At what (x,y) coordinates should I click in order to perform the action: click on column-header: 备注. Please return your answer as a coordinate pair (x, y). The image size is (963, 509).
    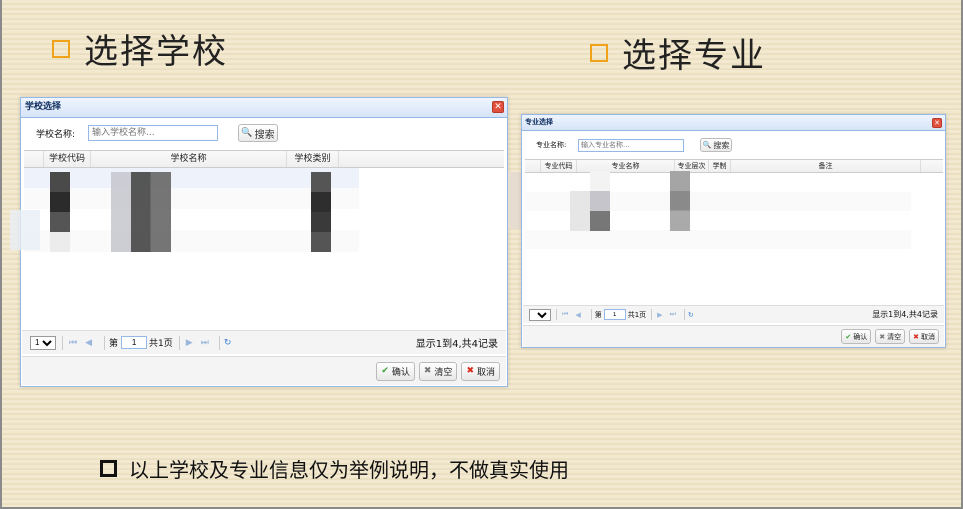
    Looking at the image, I should click on (826, 166).